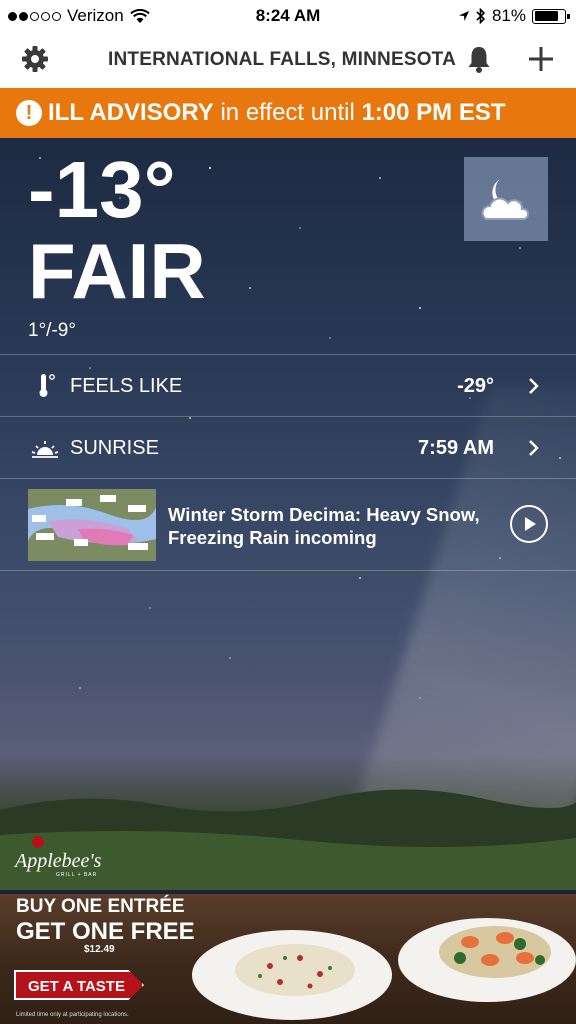  What do you see at coordinates (79, 985) in the screenshot?
I see `get-a-taste-button: GET A TASTE` at bounding box center [79, 985].